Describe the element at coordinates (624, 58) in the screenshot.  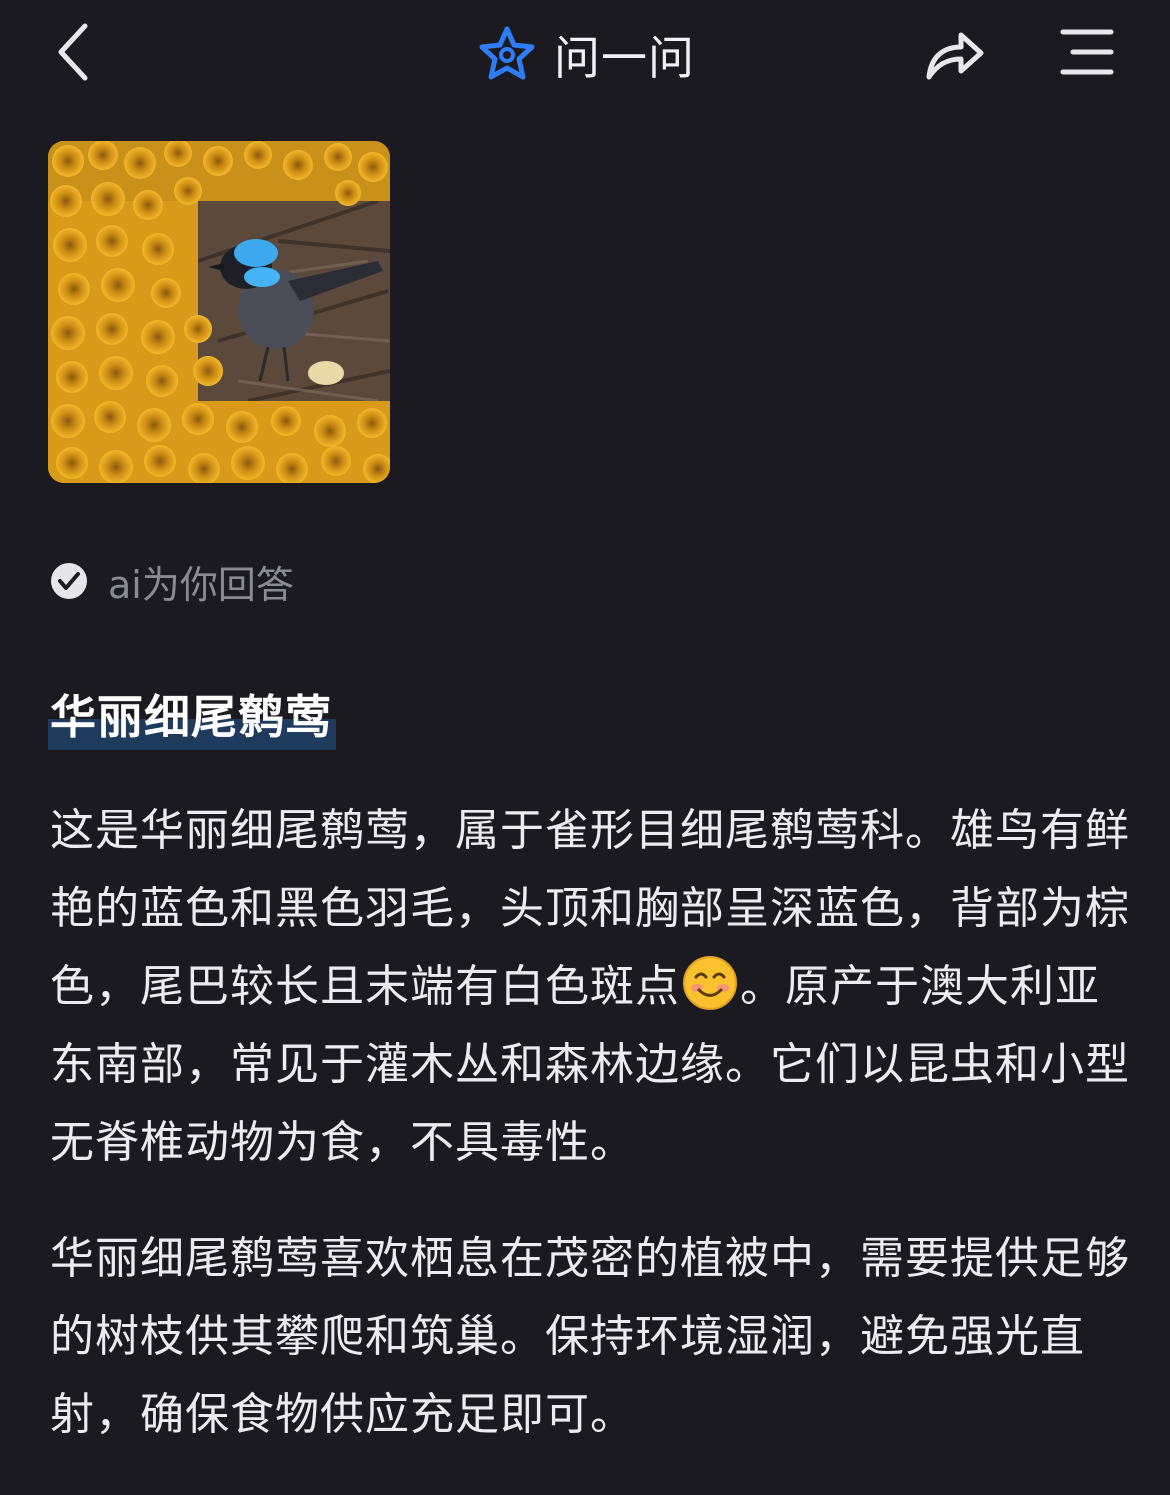
I see `page-title: 问一问` at that location.